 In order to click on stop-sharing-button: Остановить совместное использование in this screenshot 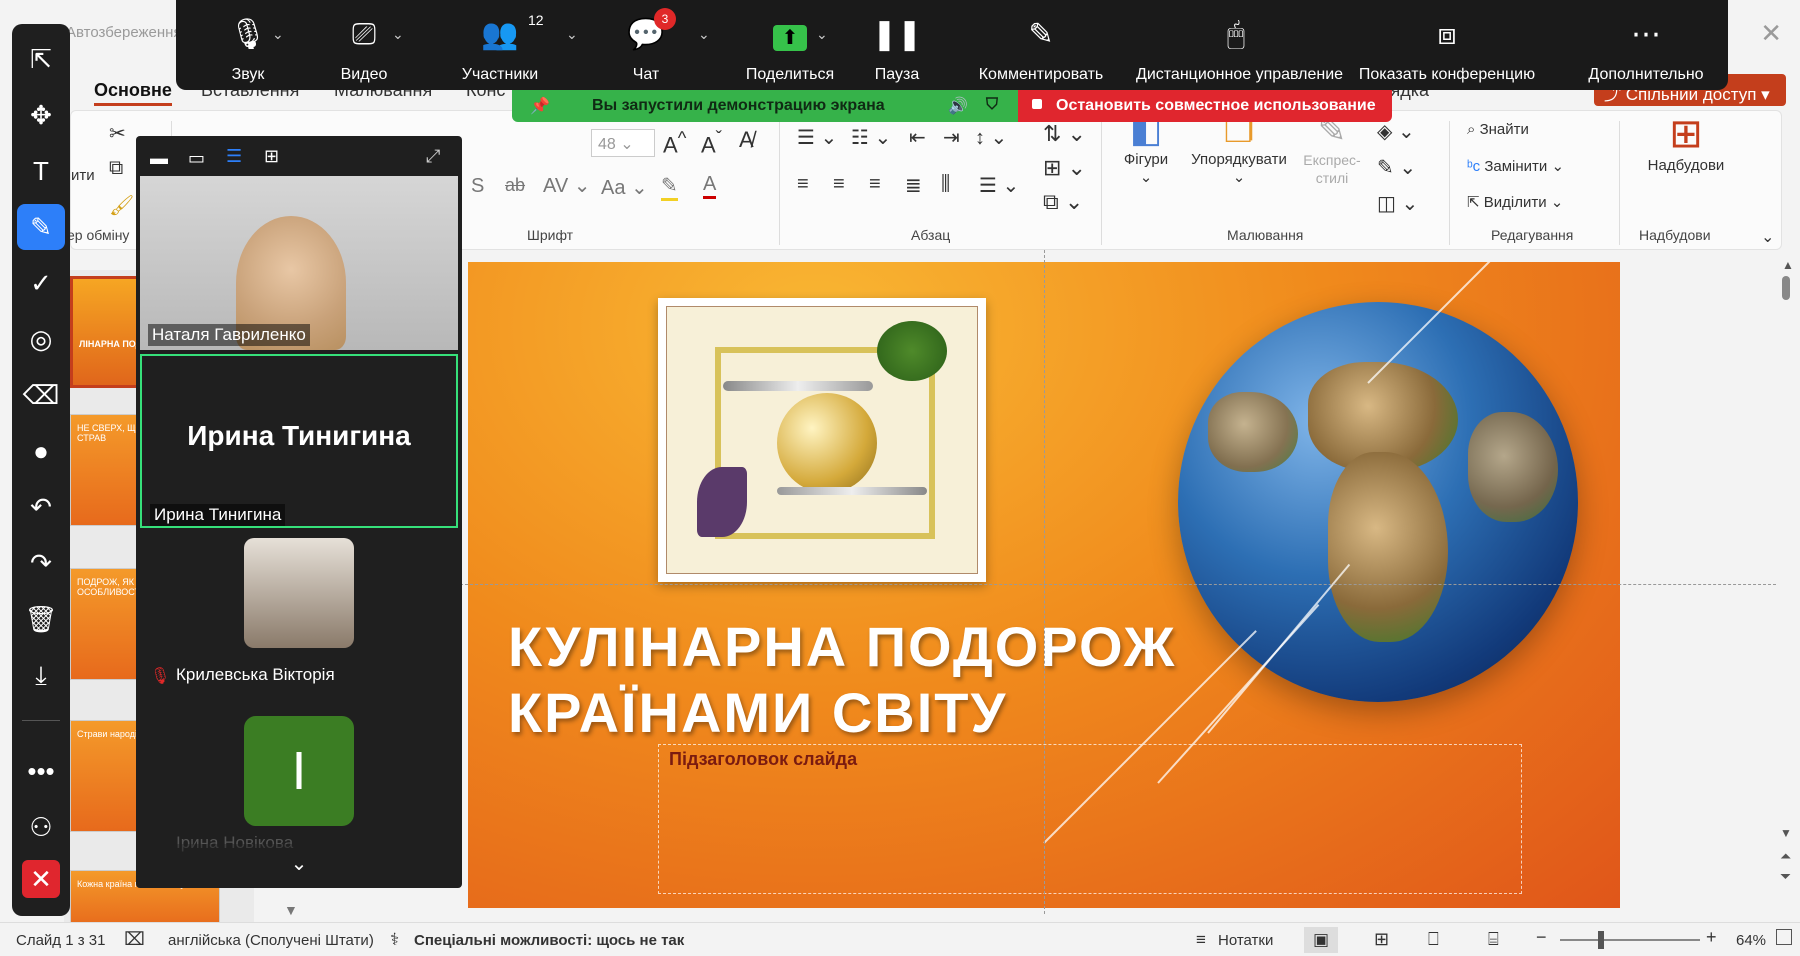, I will do `click(1205, 106)`.